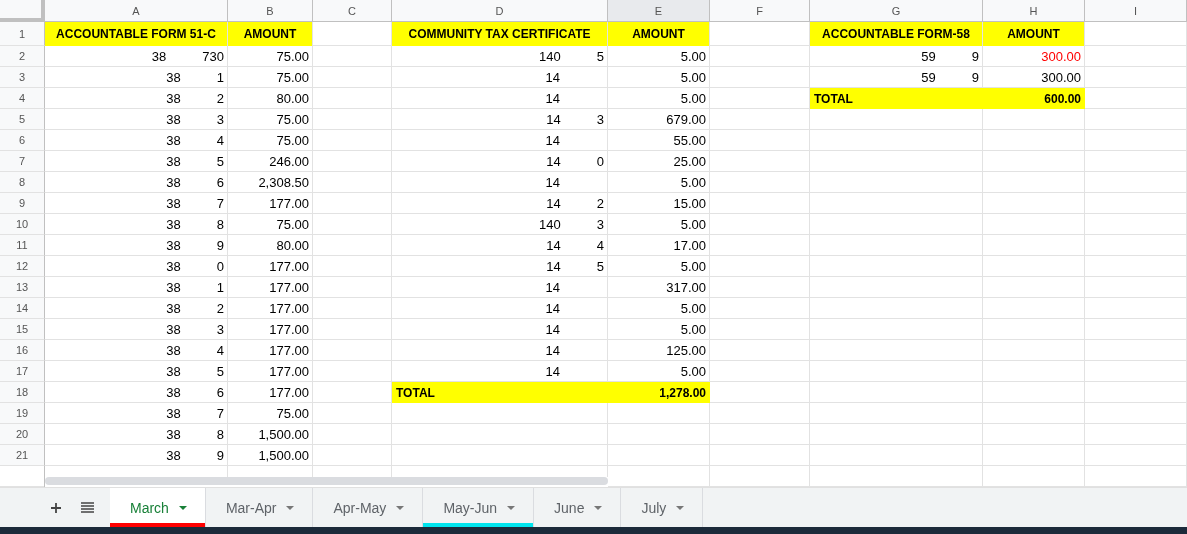 Image resolution: width=1187 pixels, height=534 pixels. I want to click on row-header: 10, so click(22, 224).